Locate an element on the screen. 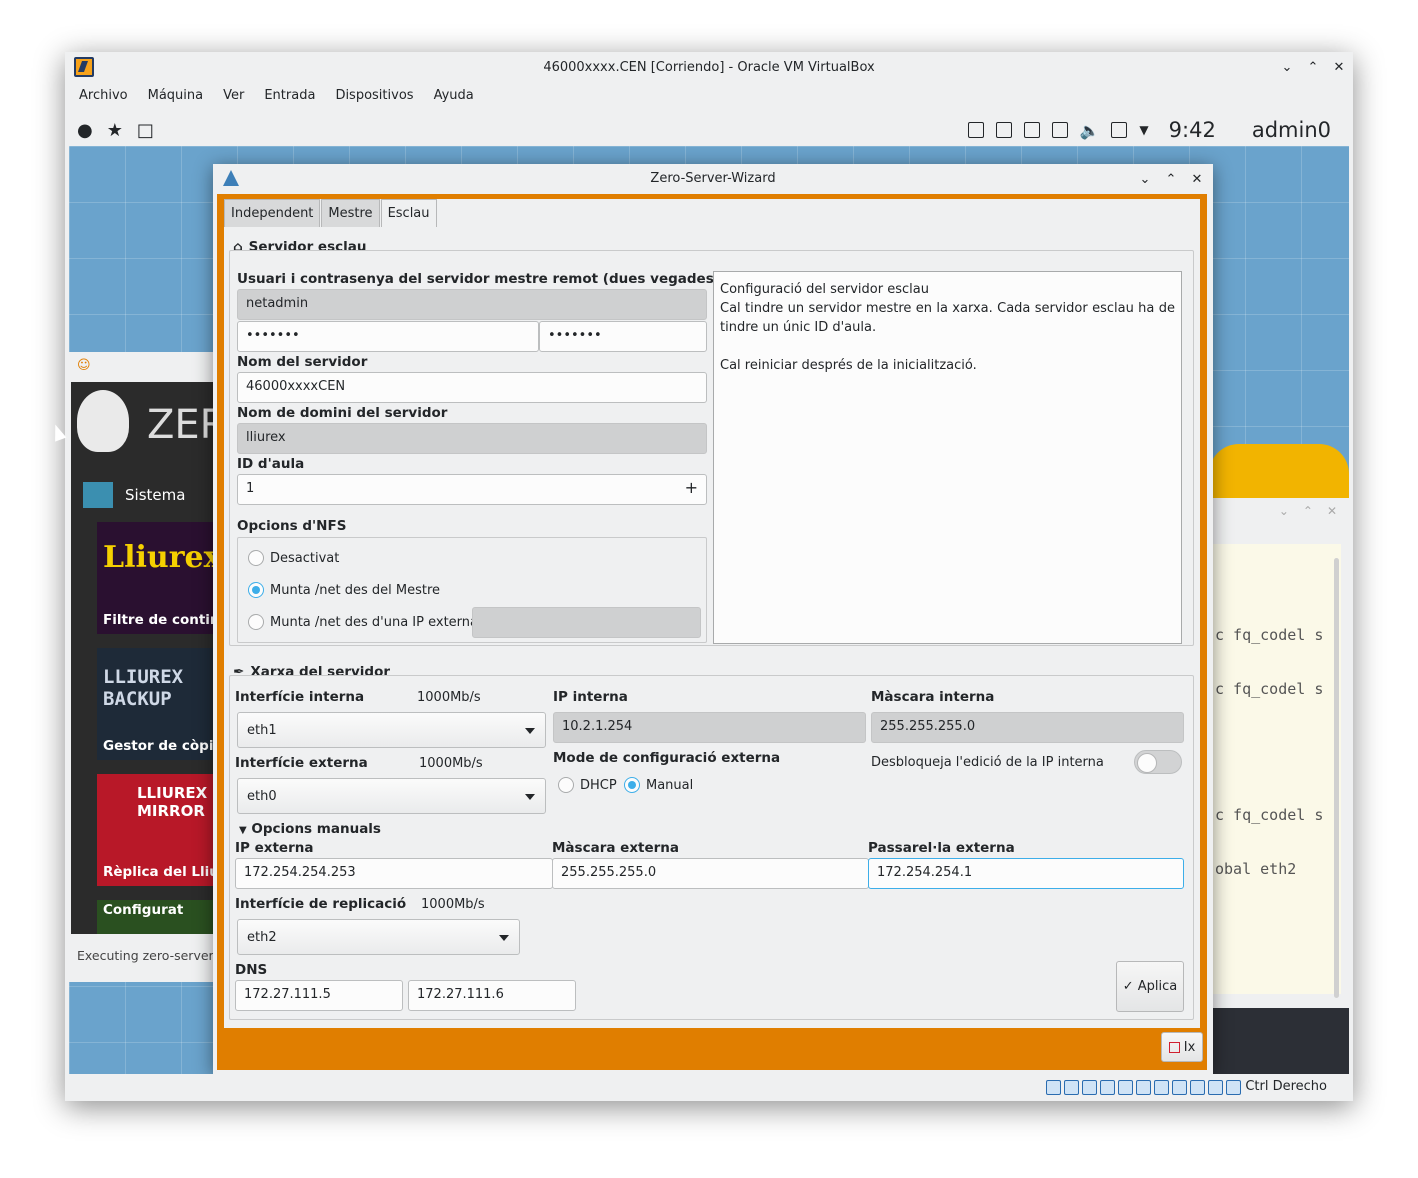 The width and height of the screenshot is (1418, 1178). sistema-icon is located at coordinates (98, 495).